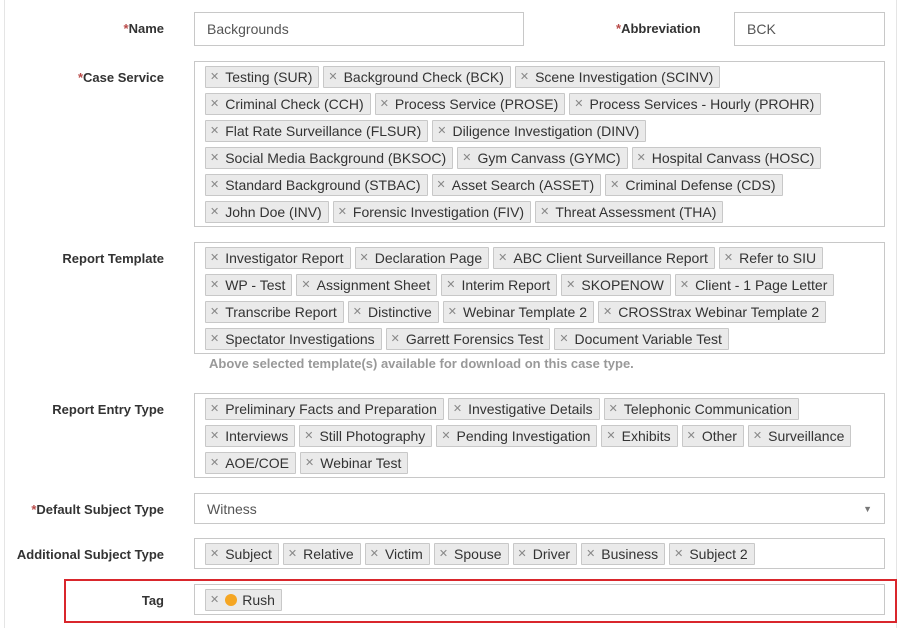 Image resolution: width=900 pixels, height=628 pixels. What do you see at coordinates (658, 28) in the screenshot?
I see `abbreviation-label: *Abbreviation` at bounding box center [658, 28].